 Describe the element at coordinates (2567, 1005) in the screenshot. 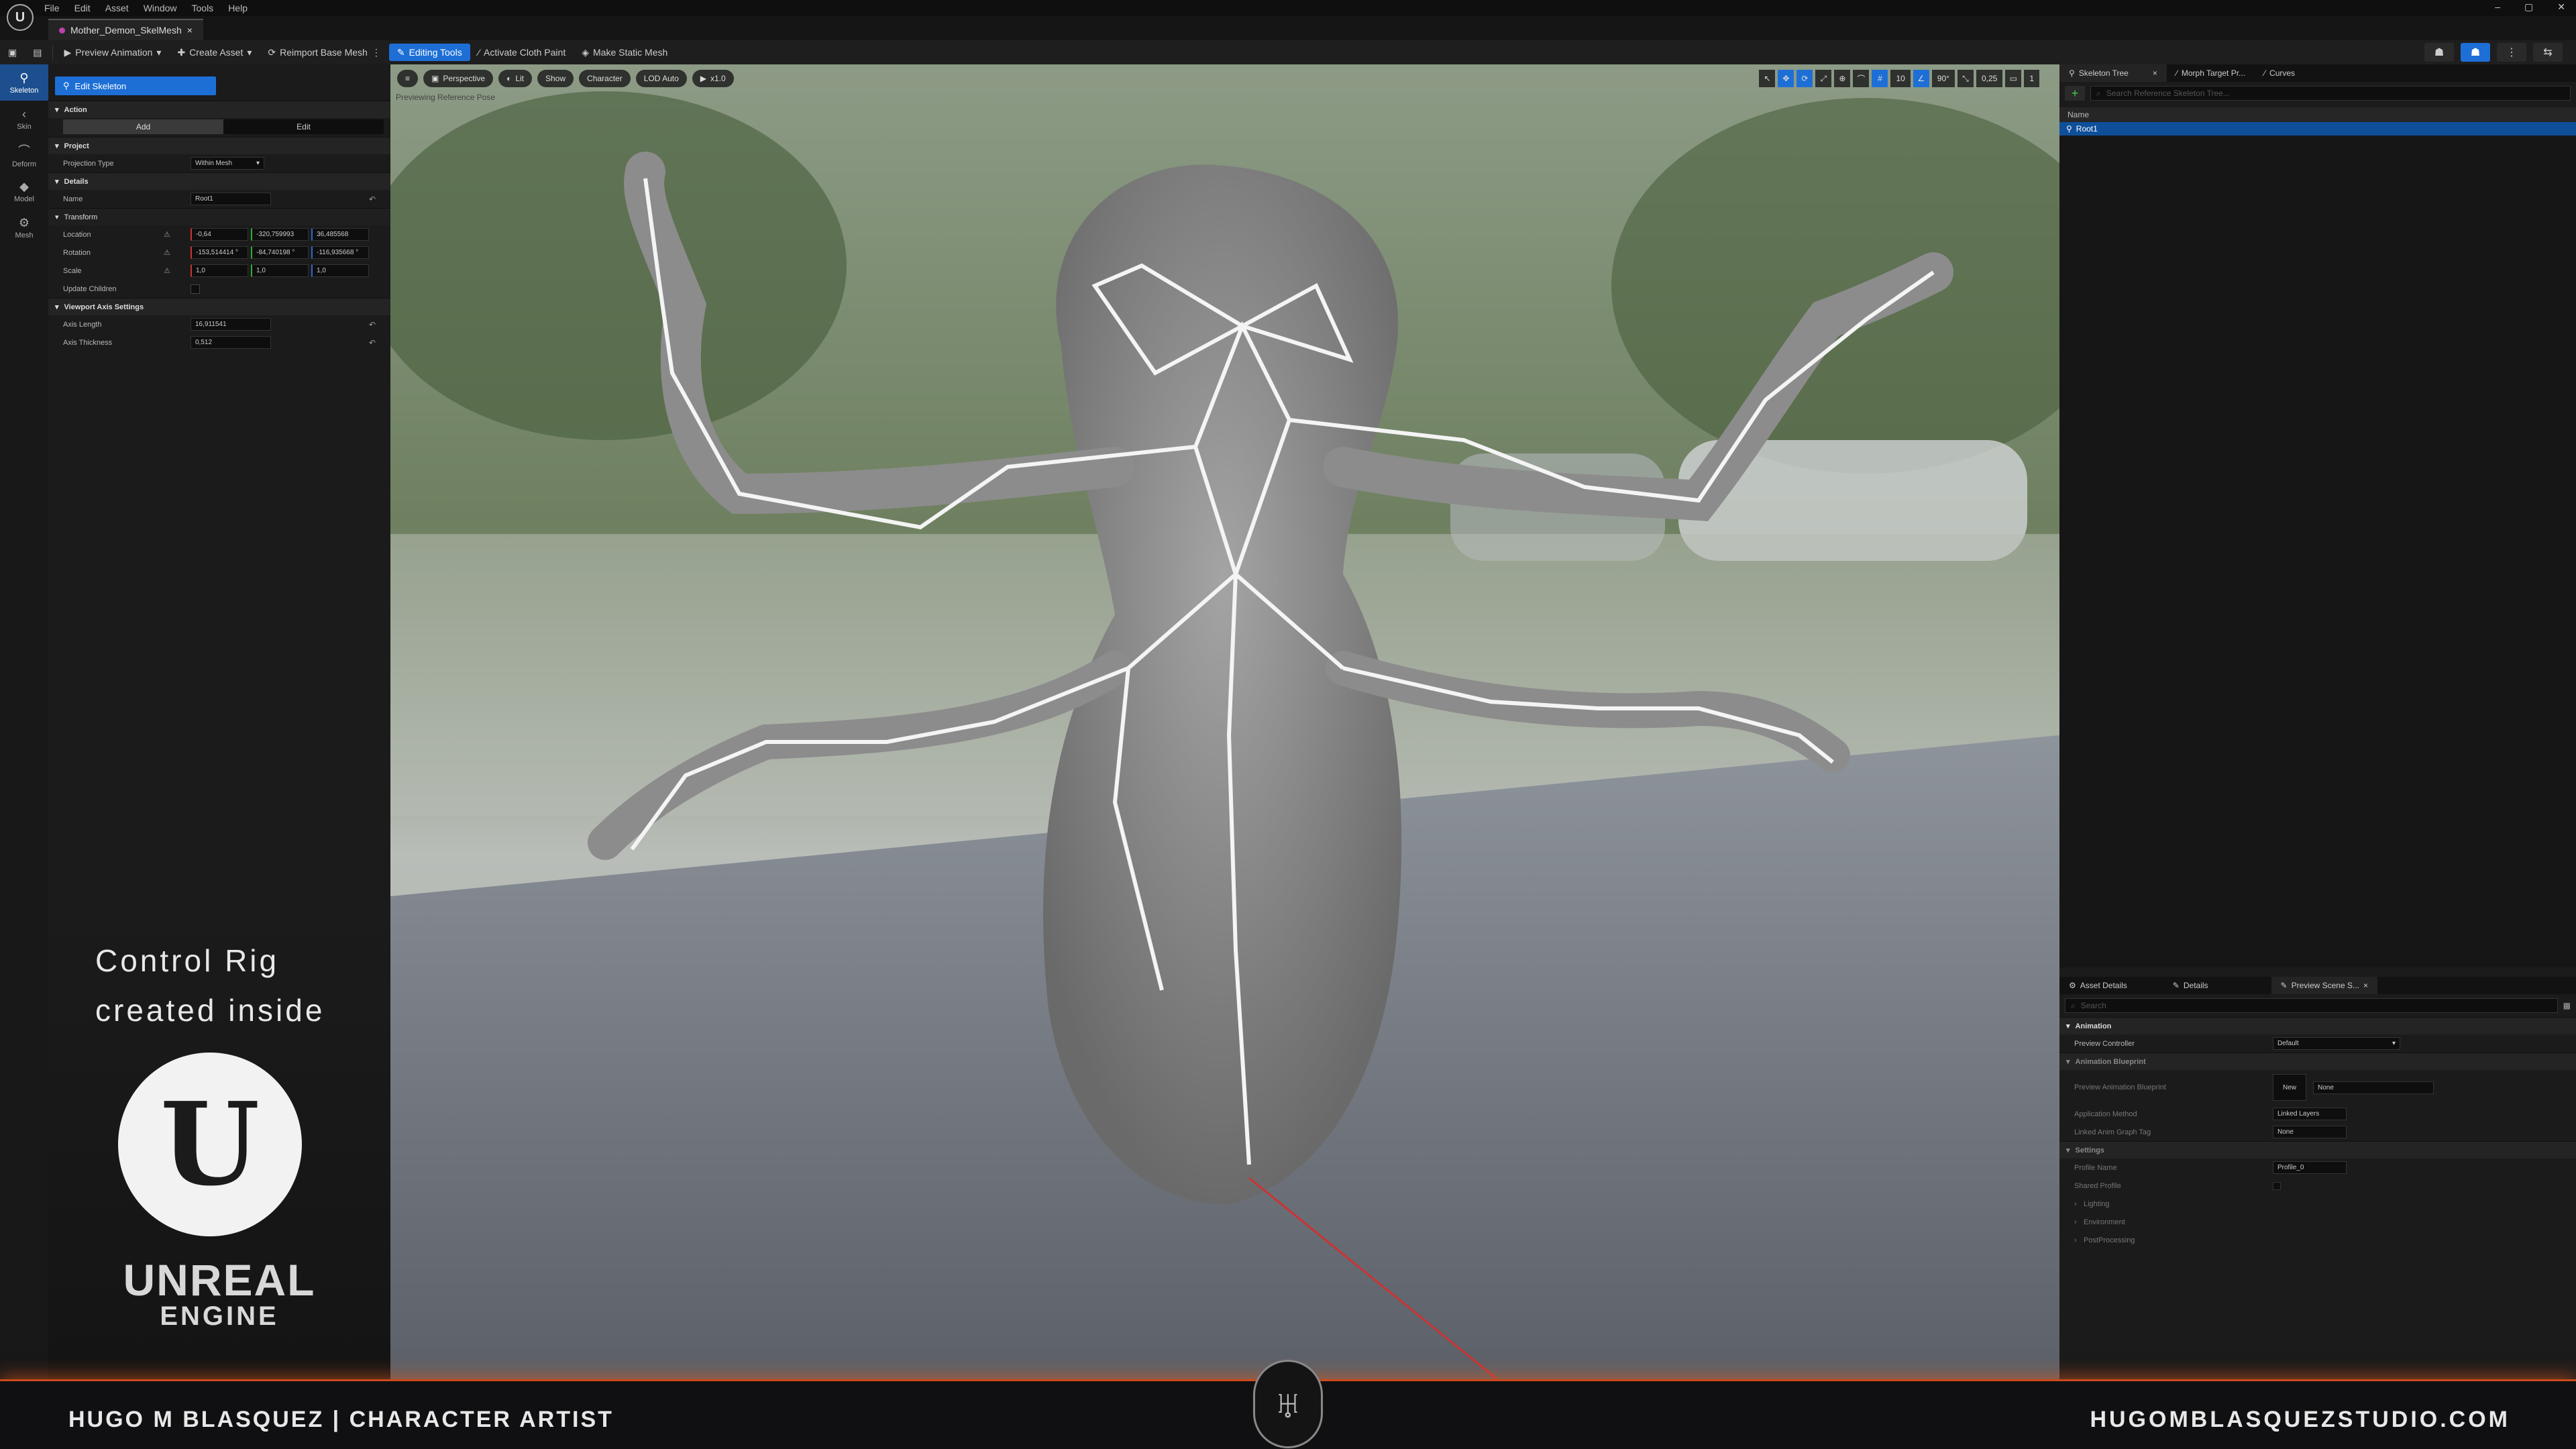

I see `grid-view-icon: ▦` at that location.